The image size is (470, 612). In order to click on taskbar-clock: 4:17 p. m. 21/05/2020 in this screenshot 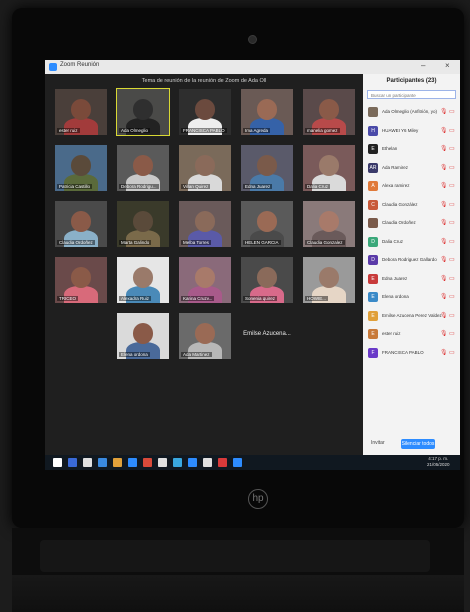, I will do `click(438, 462)`.